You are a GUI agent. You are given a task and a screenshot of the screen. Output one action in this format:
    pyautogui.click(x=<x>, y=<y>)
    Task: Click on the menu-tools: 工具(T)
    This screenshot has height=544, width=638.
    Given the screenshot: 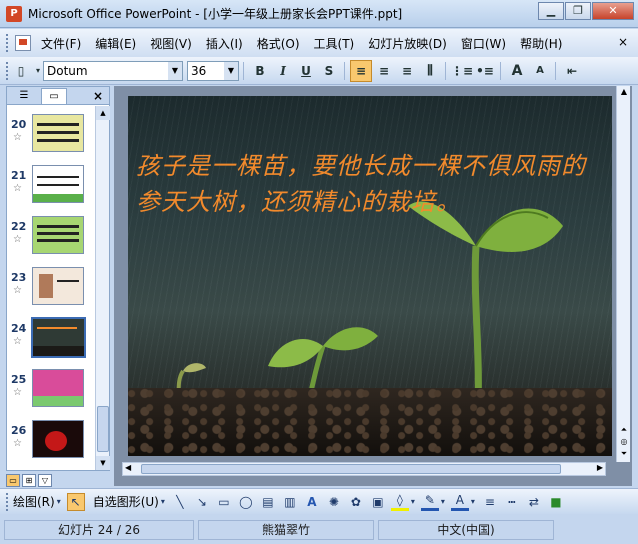 What is the action you would take?
    pyautogui.click(x=334, y=43)
    